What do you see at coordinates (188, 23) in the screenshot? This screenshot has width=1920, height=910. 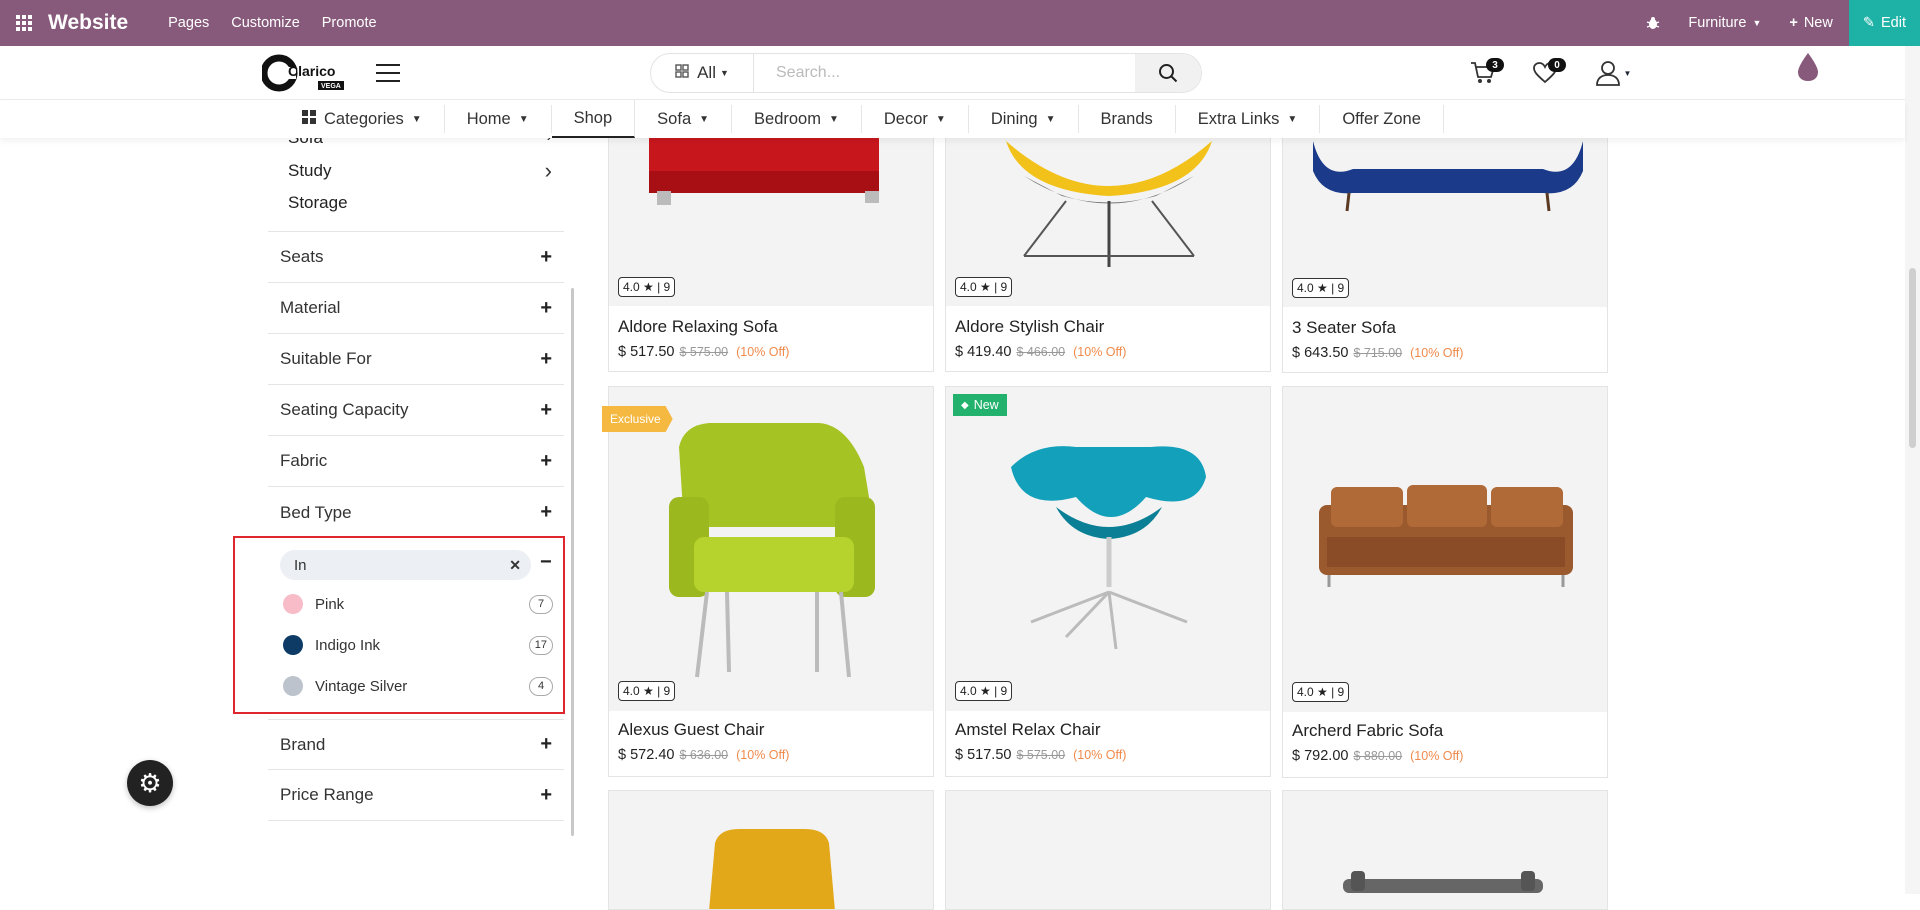 I see `menu-pages: Pages` at bounding box center [188, 23].